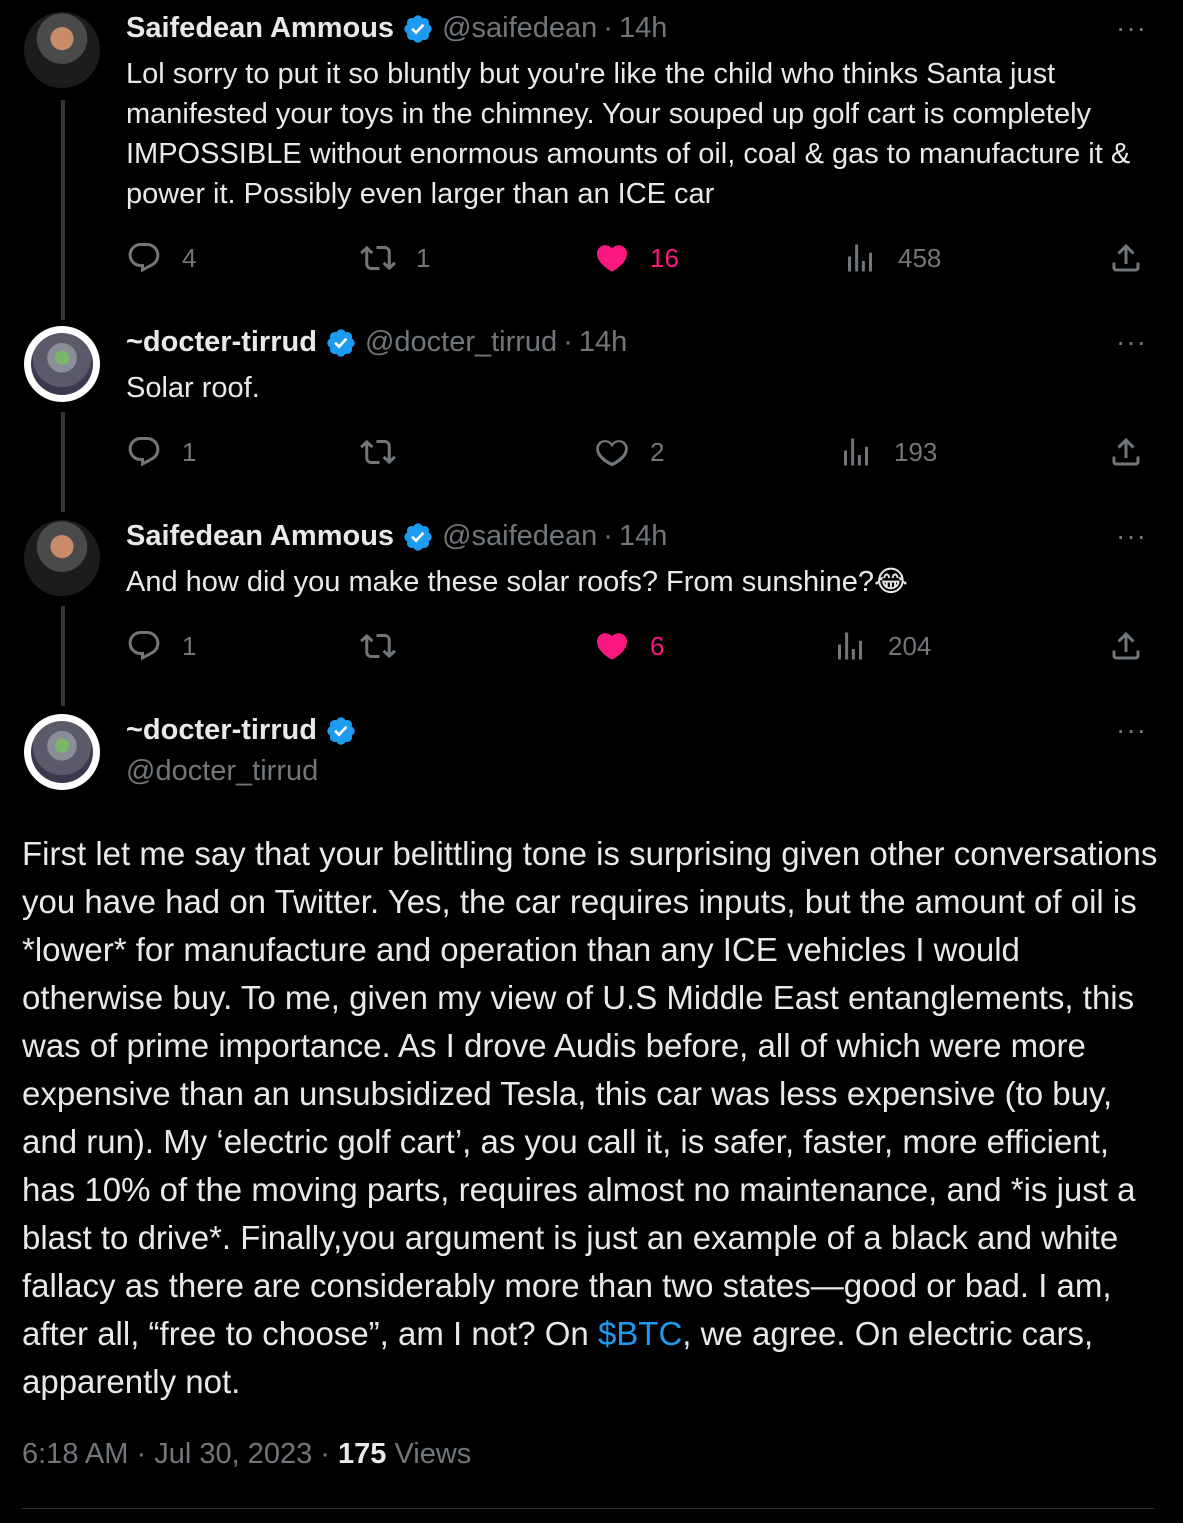 Image resolution: width=1183 pixels, height=1523 pixels. I want to click on divider, so click(588, 1508).